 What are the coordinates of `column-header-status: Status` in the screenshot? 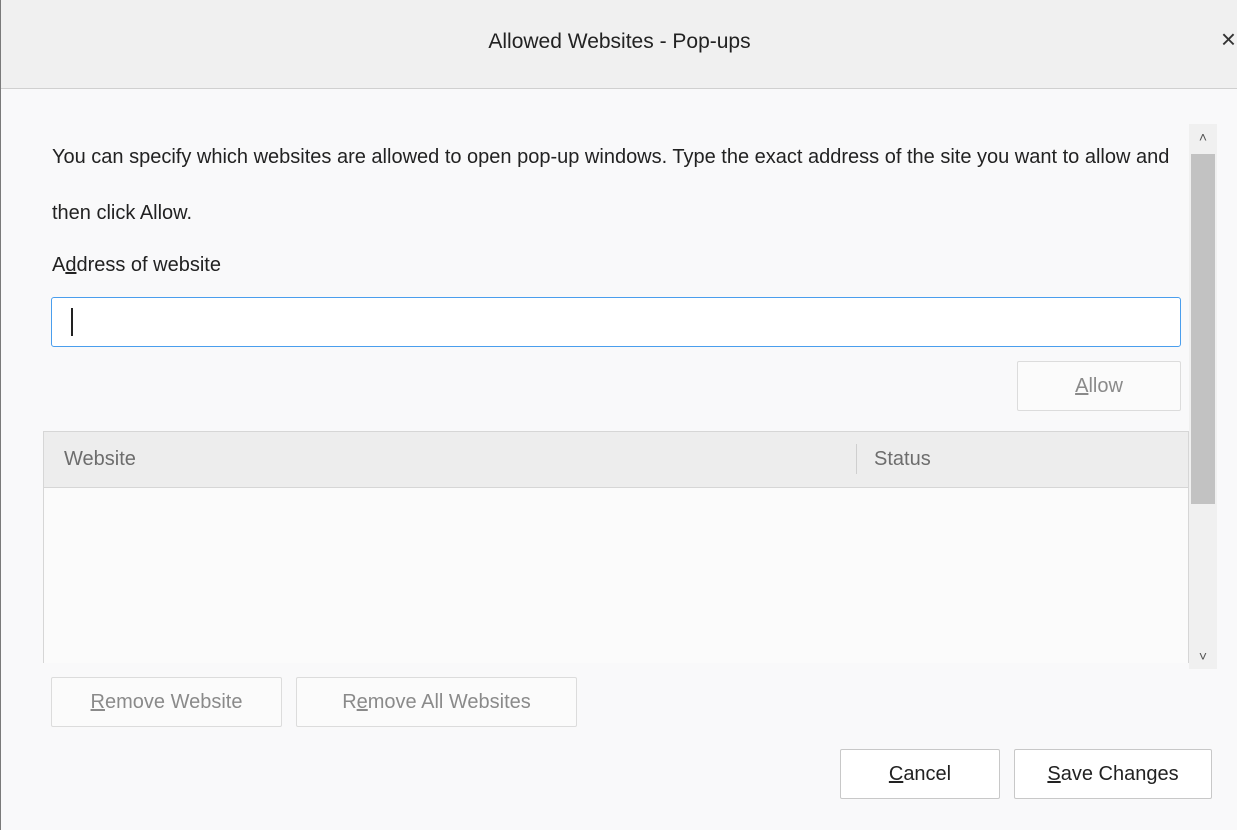 It's located at (902, 459).